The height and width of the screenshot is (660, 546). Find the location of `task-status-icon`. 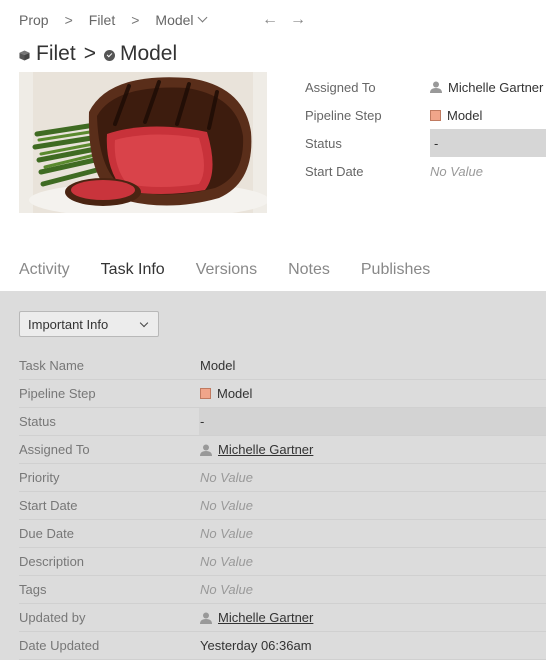

task-status-icon is located at coordinates (109, 55).